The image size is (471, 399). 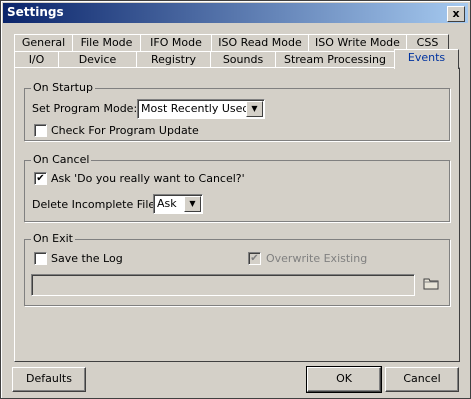 What do you see at coordinates (125, 130) in the screenshot?
I see `check-update-label: Check For Program Update` at bounding box center [125, 130].